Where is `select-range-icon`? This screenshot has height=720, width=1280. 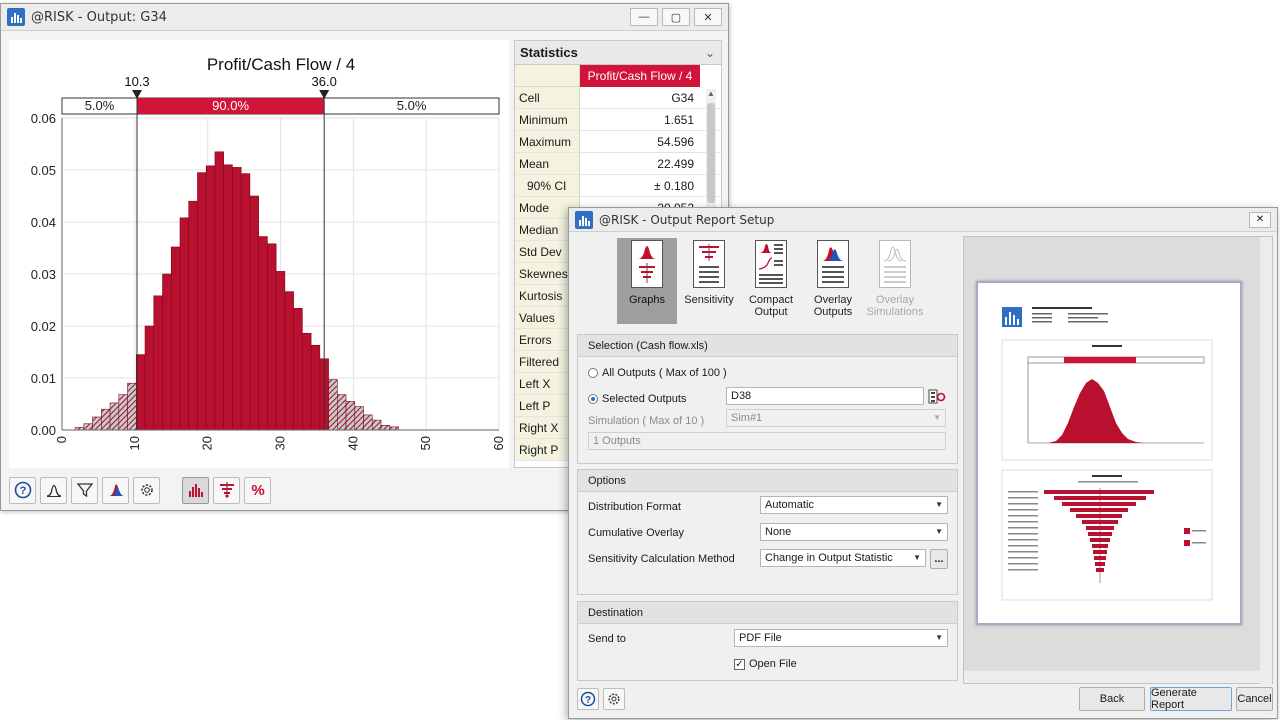
select-range-icon is located at coordinates (937, 397).